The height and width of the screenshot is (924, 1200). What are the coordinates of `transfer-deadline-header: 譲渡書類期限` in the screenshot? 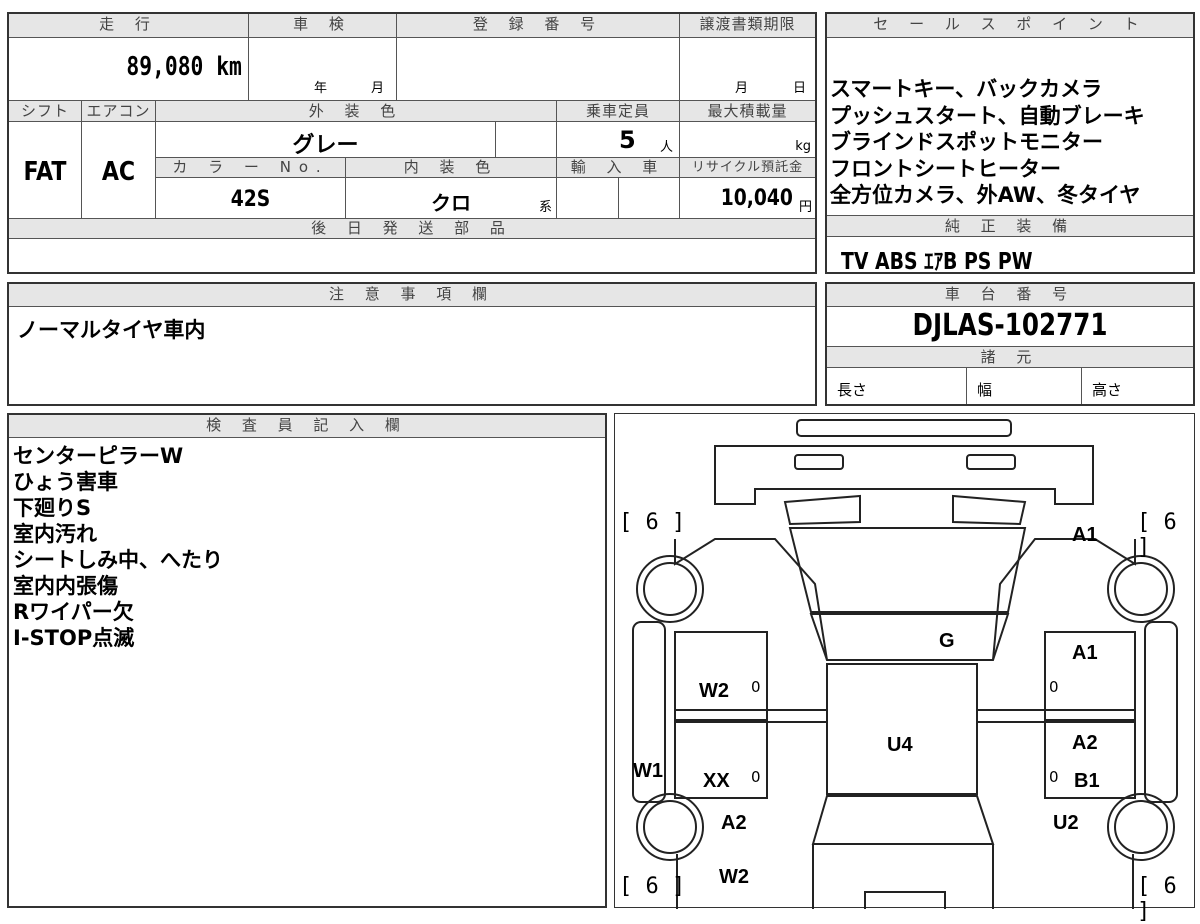 It's located at (747, 26).